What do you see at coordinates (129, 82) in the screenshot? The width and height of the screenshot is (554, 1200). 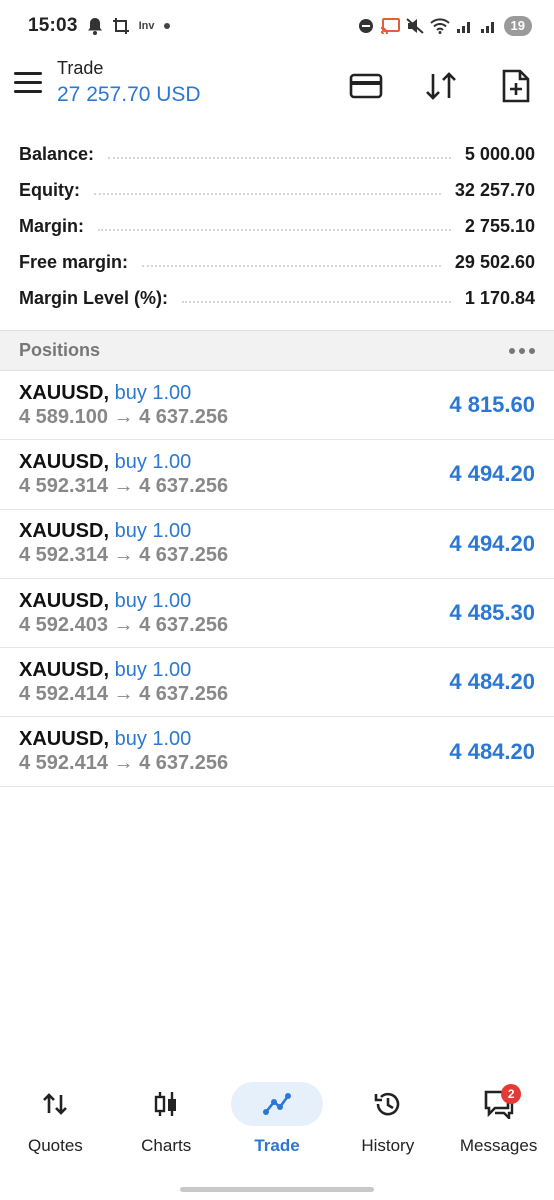 I see `title-block: Trade 27 257.70 USD` at bounding box center [129, 82].